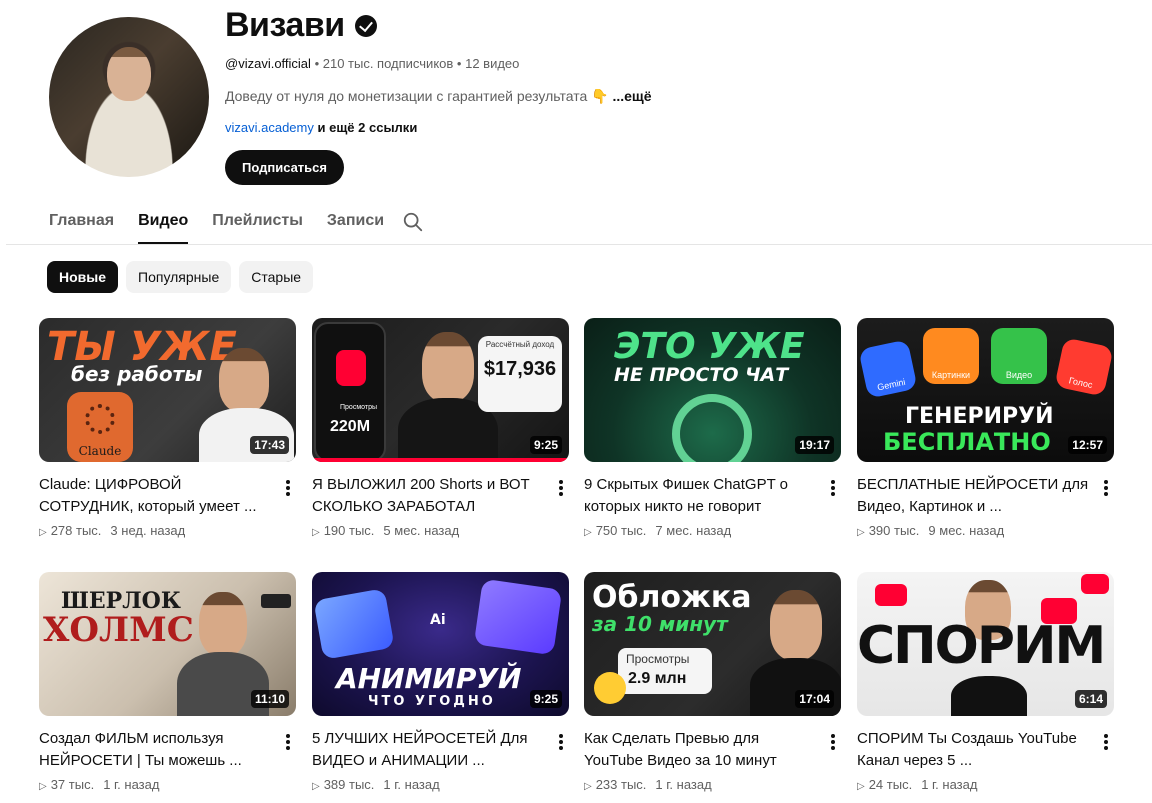 The height and width of the screenshot is (803, 1152). I want to click on image-app-icon: Картинки, so click(951, 356).